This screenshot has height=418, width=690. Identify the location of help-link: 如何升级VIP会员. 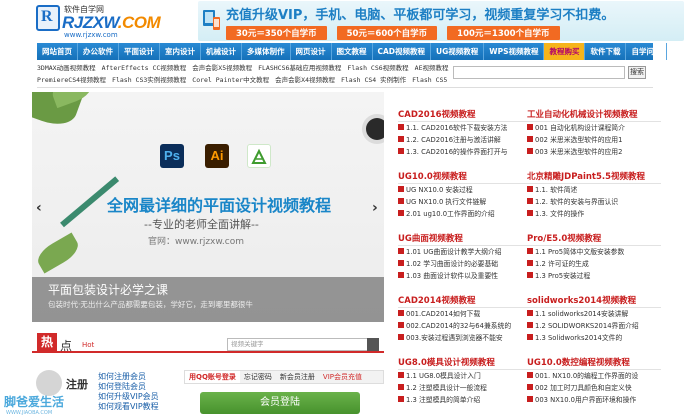
(128, 397).